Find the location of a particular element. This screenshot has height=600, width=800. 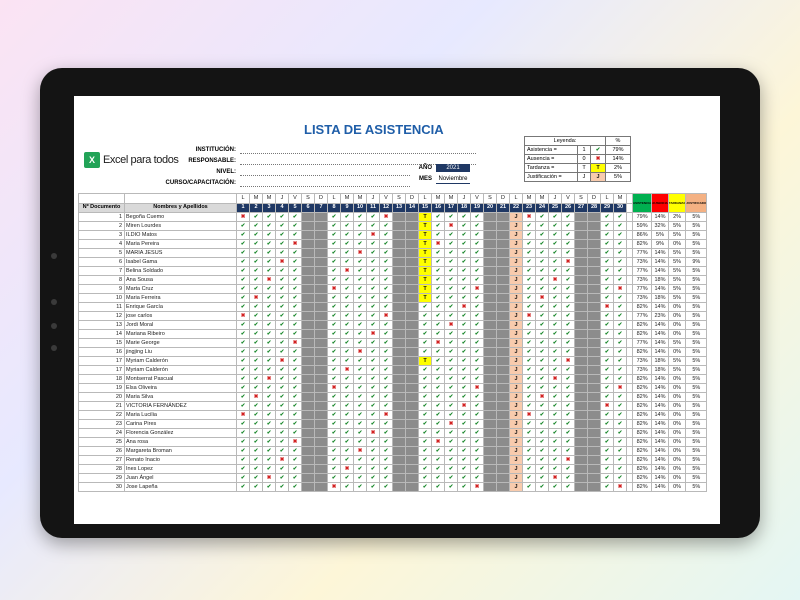

student-name: Ines Lopez is located at coordinates (180, 469).